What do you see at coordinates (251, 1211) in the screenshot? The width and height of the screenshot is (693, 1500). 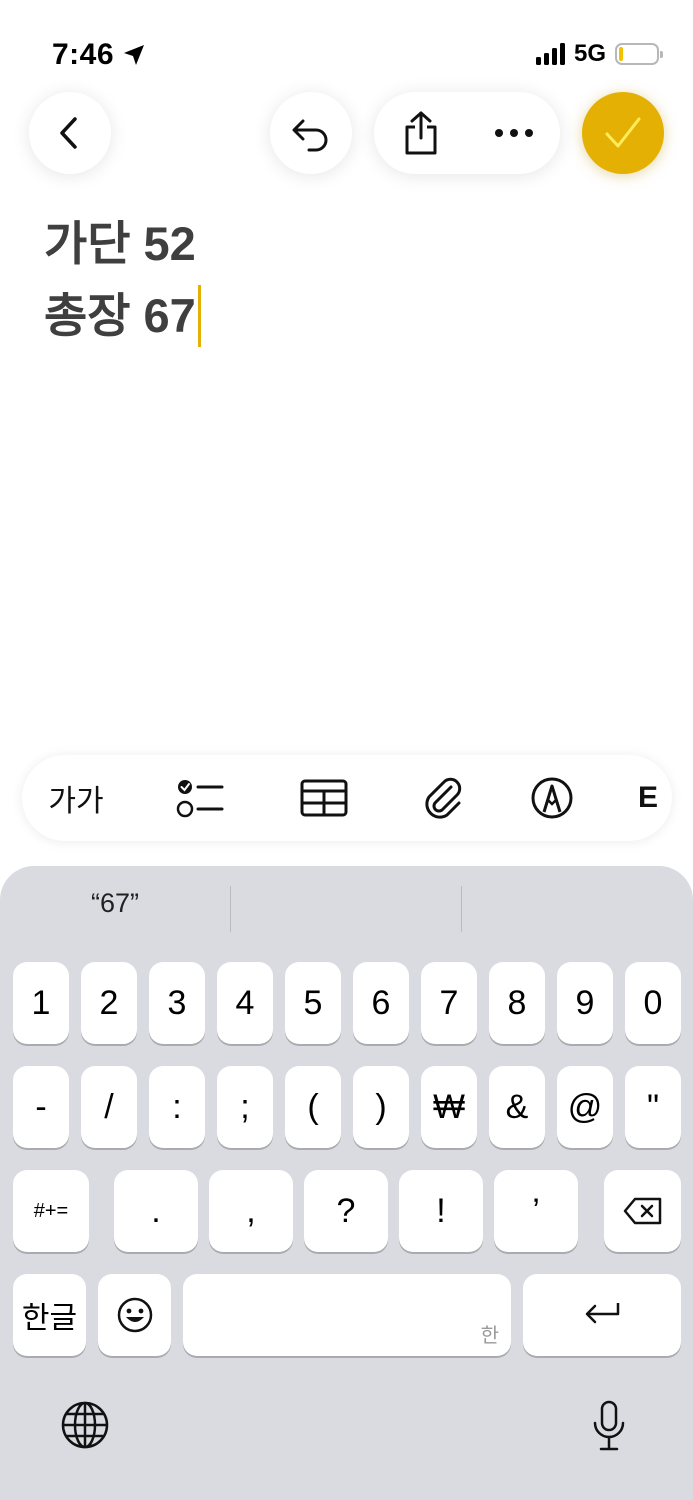 I see `key-comma: ,` at bounding box center [251, 1211].